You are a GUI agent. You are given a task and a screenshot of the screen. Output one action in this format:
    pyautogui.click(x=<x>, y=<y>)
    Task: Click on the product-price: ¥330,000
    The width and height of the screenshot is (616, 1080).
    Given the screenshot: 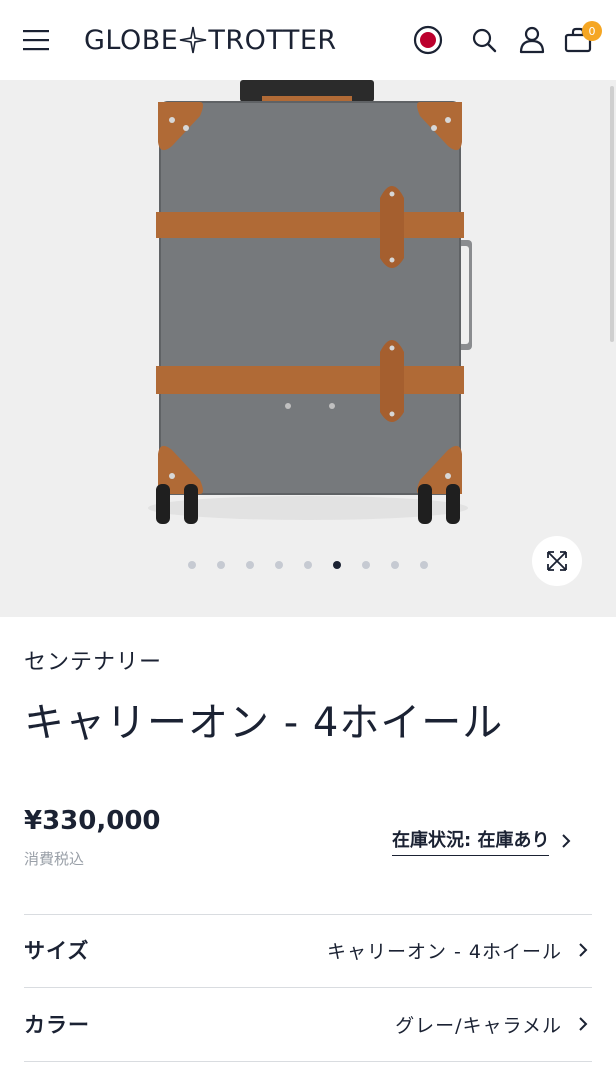 What is the action you would take?
    pyautogui.click(x=92, y=821)
    